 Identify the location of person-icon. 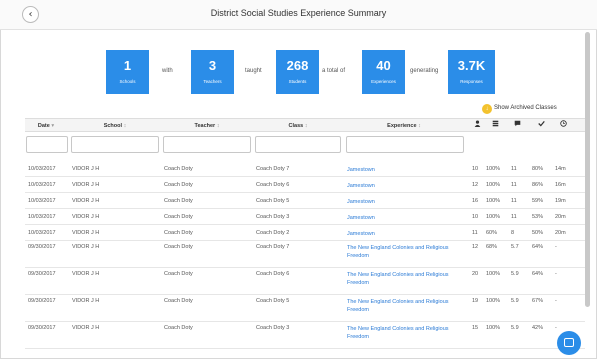
(477, 126).